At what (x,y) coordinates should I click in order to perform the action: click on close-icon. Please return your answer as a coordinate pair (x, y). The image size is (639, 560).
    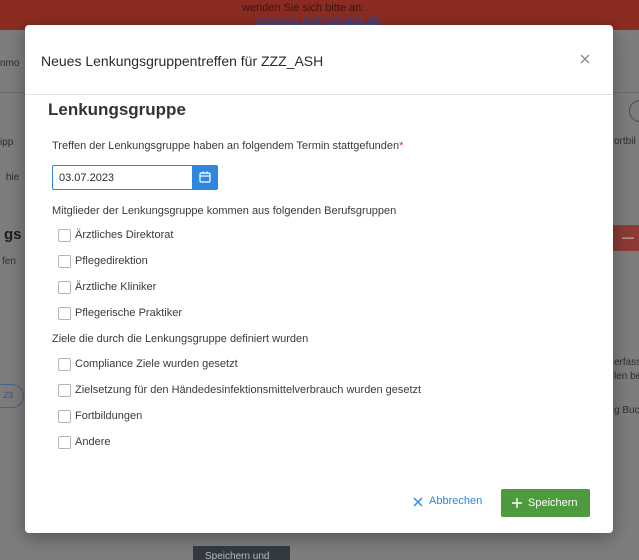
    Looking at the image, I should click on (585, 59).